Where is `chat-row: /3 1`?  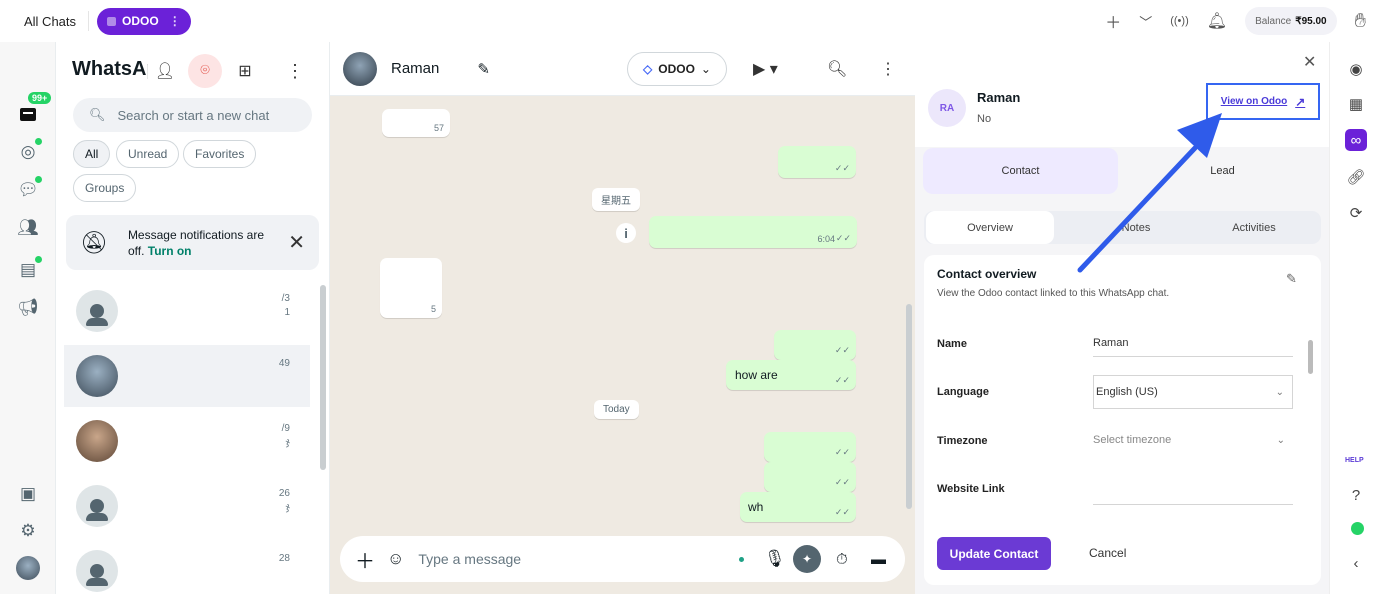 chat-row: /3 1 is located at coordinates (187, 311).